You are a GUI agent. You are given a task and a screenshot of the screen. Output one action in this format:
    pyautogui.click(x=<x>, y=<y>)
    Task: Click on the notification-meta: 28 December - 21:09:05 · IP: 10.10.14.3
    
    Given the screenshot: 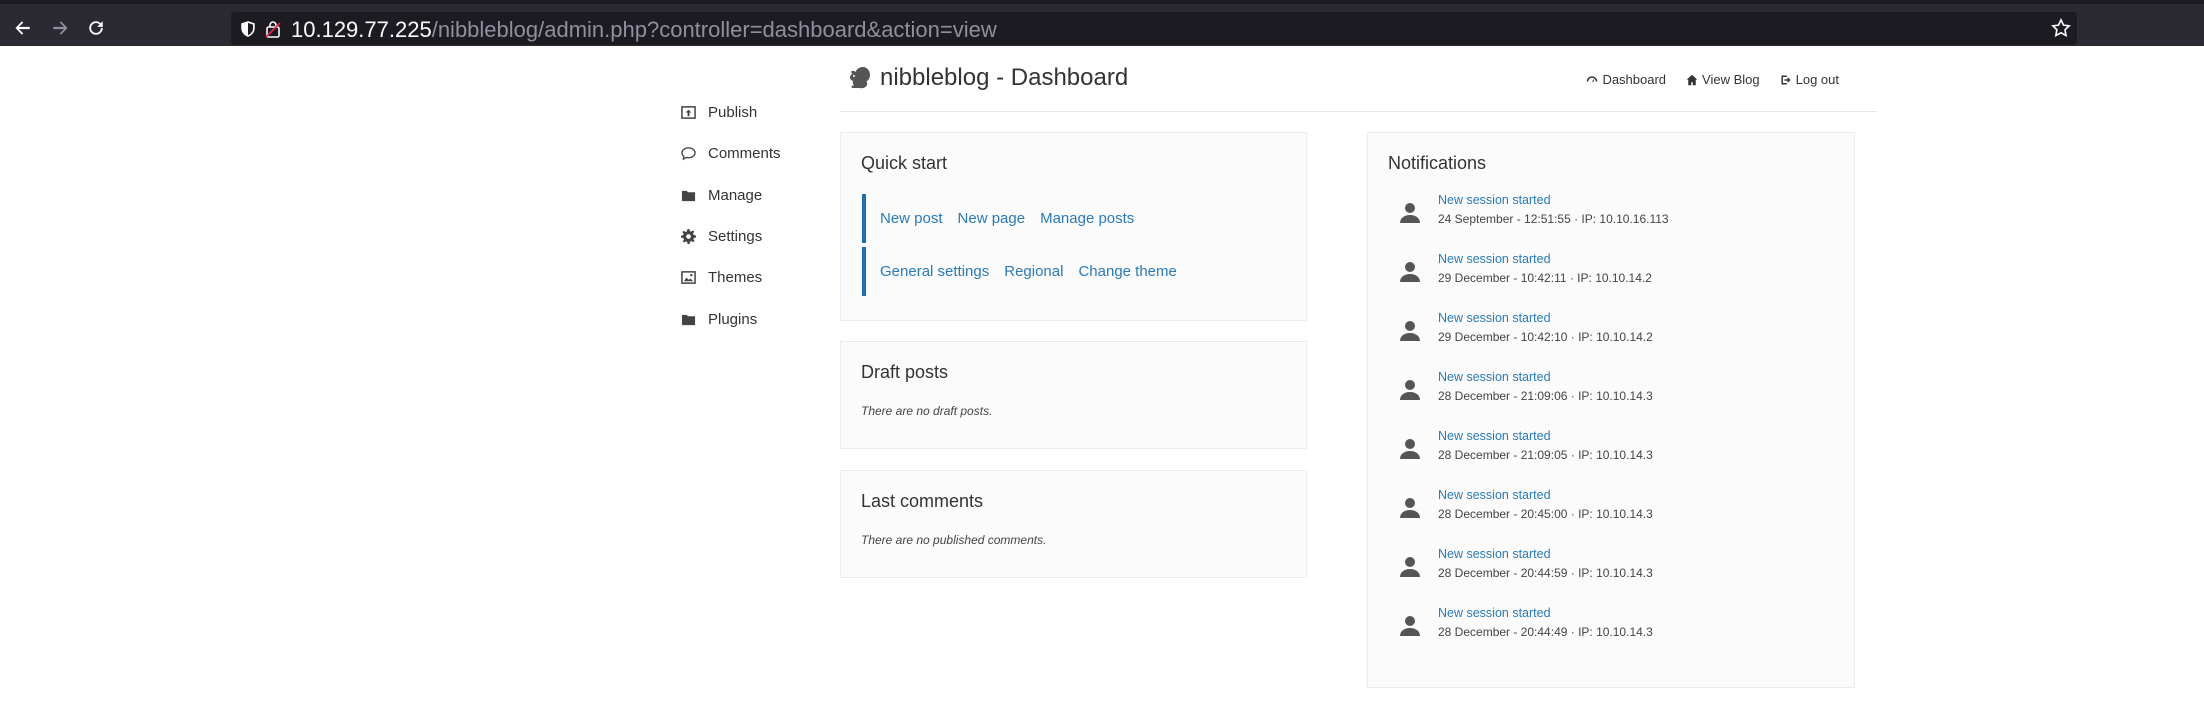 What is the action you would take?
    pyautogui.click(x=1545, y=455)
    